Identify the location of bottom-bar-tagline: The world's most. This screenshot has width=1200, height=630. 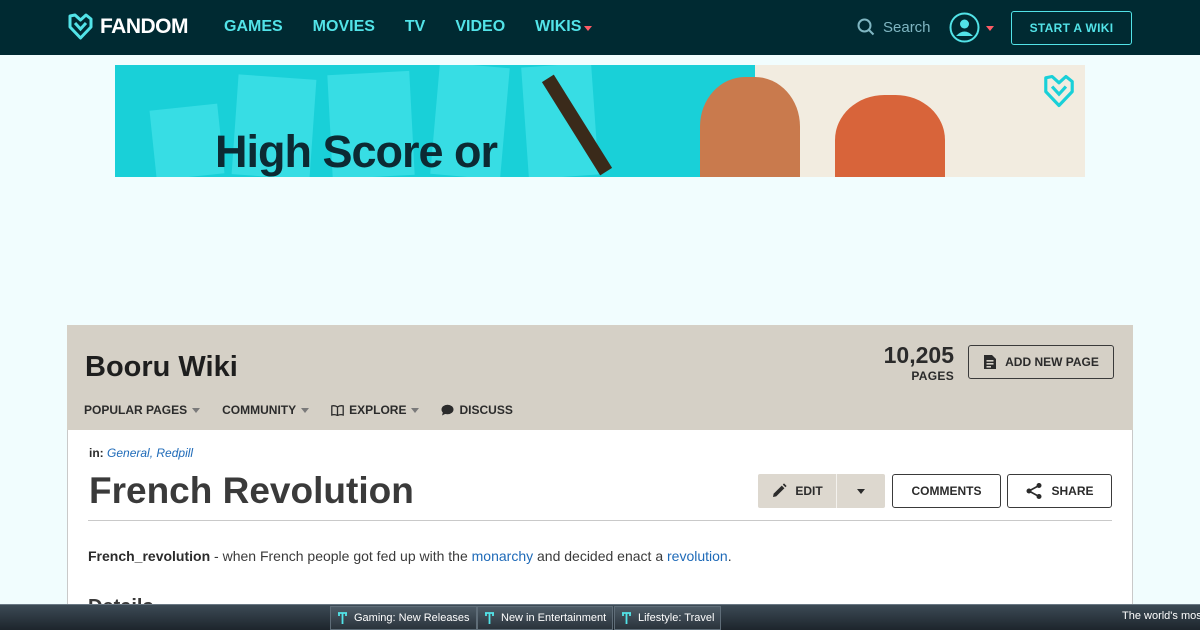
(1161, 616).